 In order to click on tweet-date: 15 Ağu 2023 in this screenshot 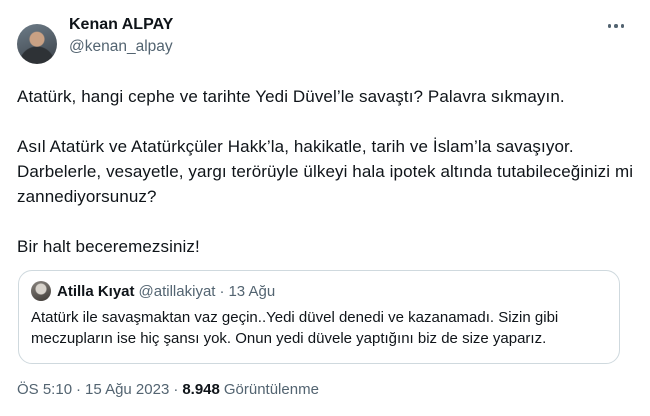, I will do `click(127, 390)`.